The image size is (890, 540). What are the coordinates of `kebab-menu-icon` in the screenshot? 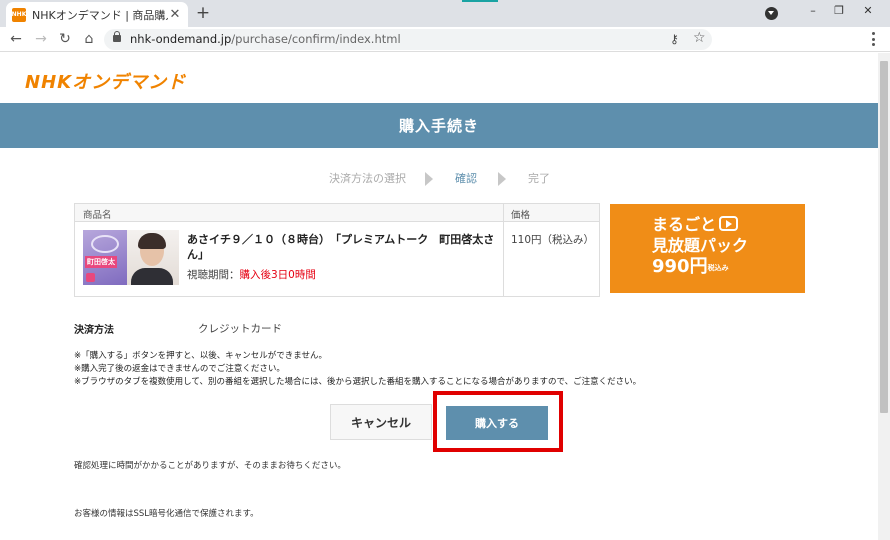 It's located at (874, 39).